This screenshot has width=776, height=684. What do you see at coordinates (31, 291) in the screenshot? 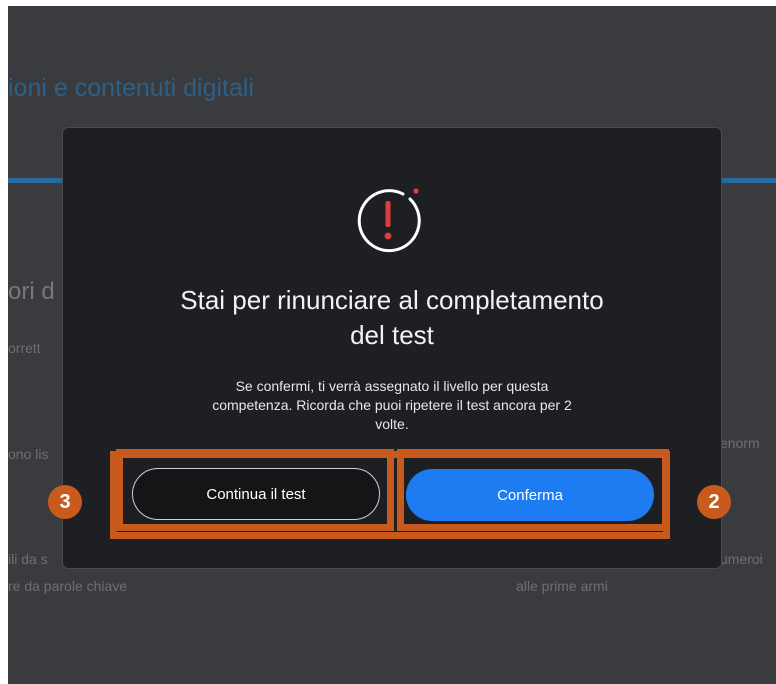
I see `background-text: ori d` at bounding box center [31, 291].